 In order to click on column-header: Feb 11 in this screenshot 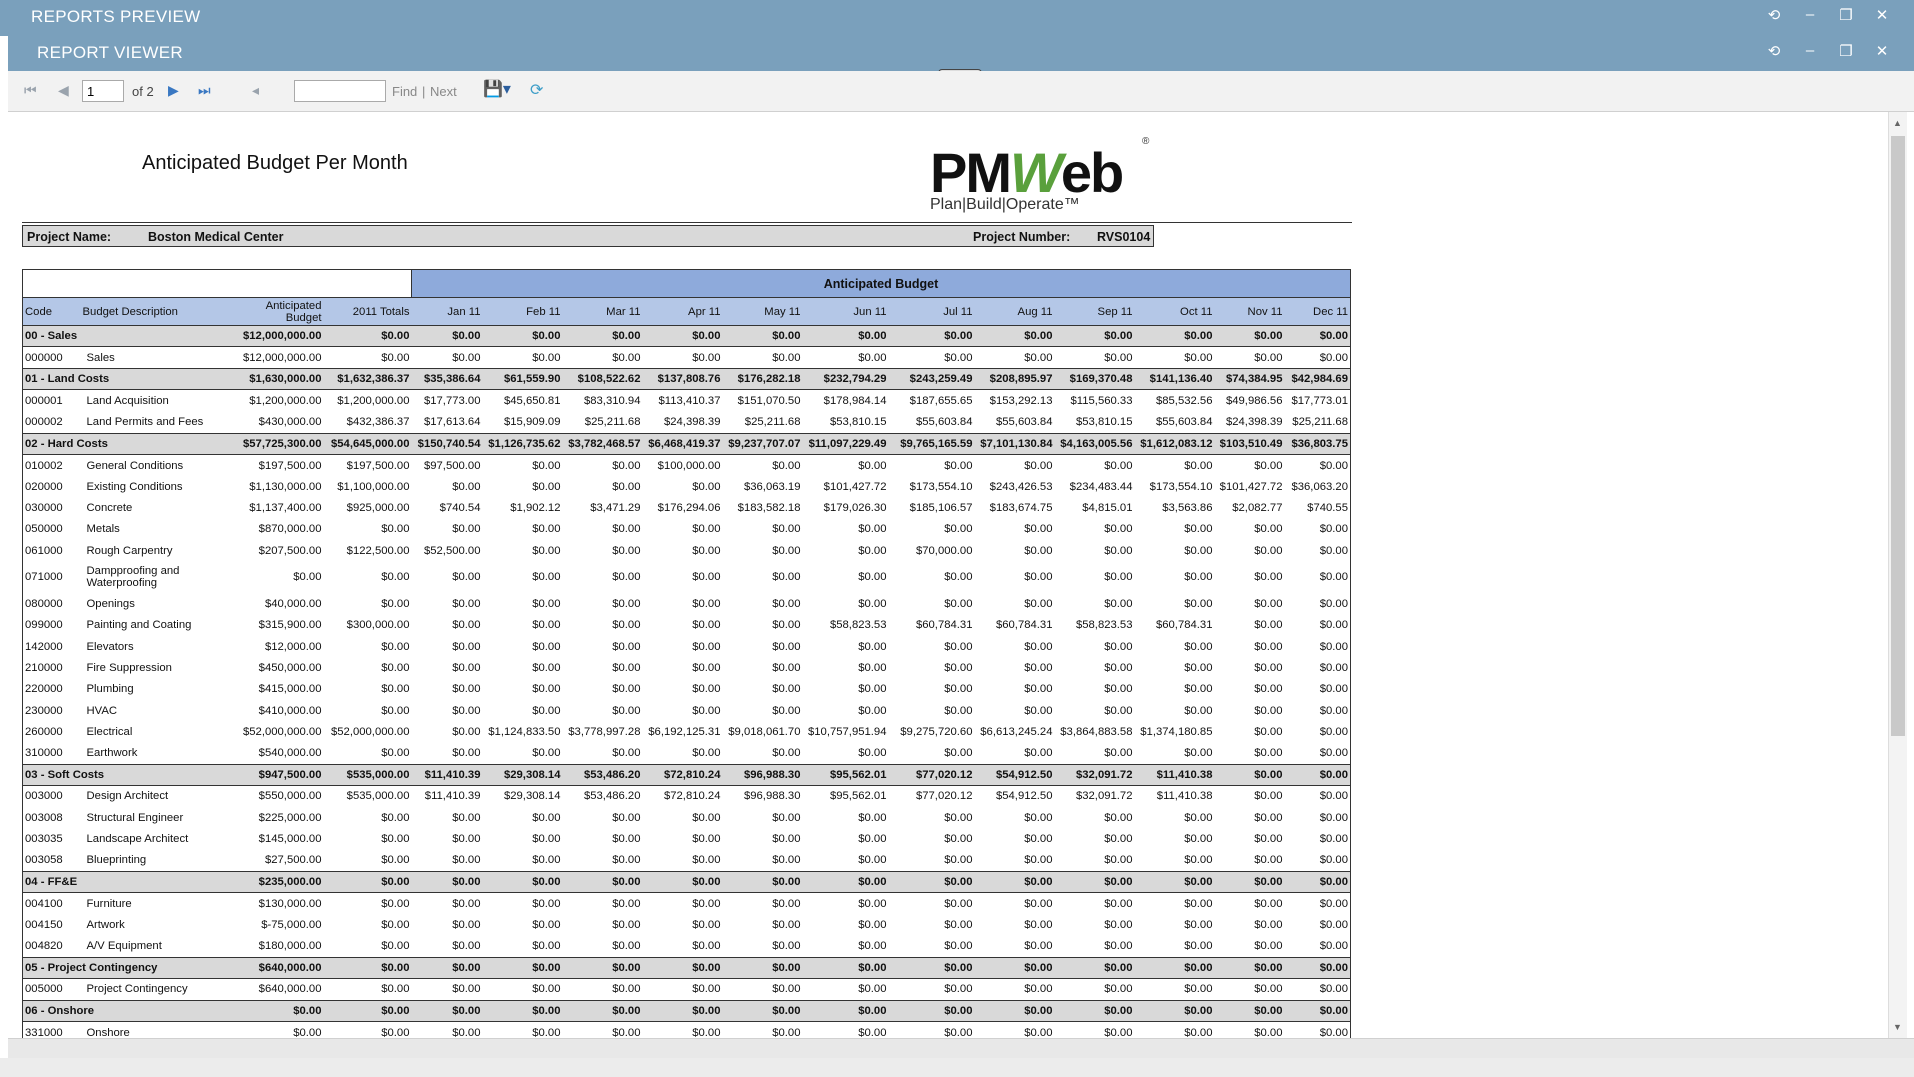, I will do `click(522, 311)`.